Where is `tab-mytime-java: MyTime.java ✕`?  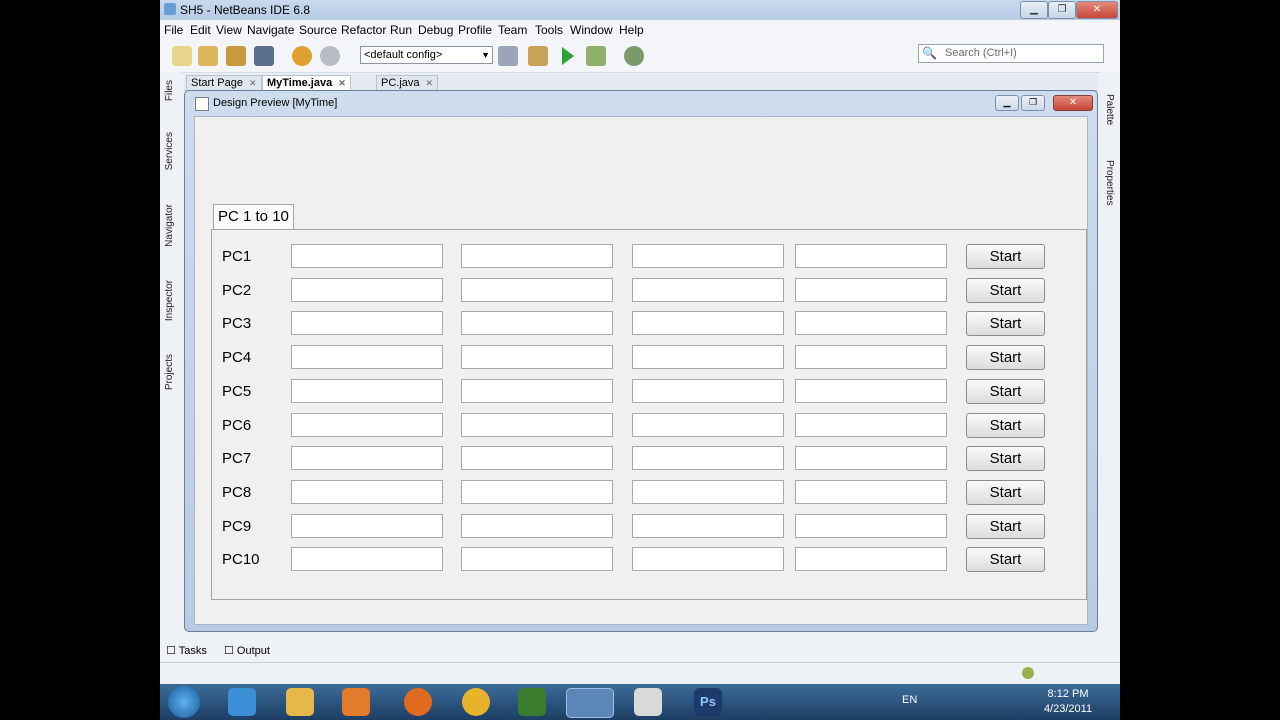 tab-mytime-java: MyTime.java ✕ is located at coordinates (306, 83).